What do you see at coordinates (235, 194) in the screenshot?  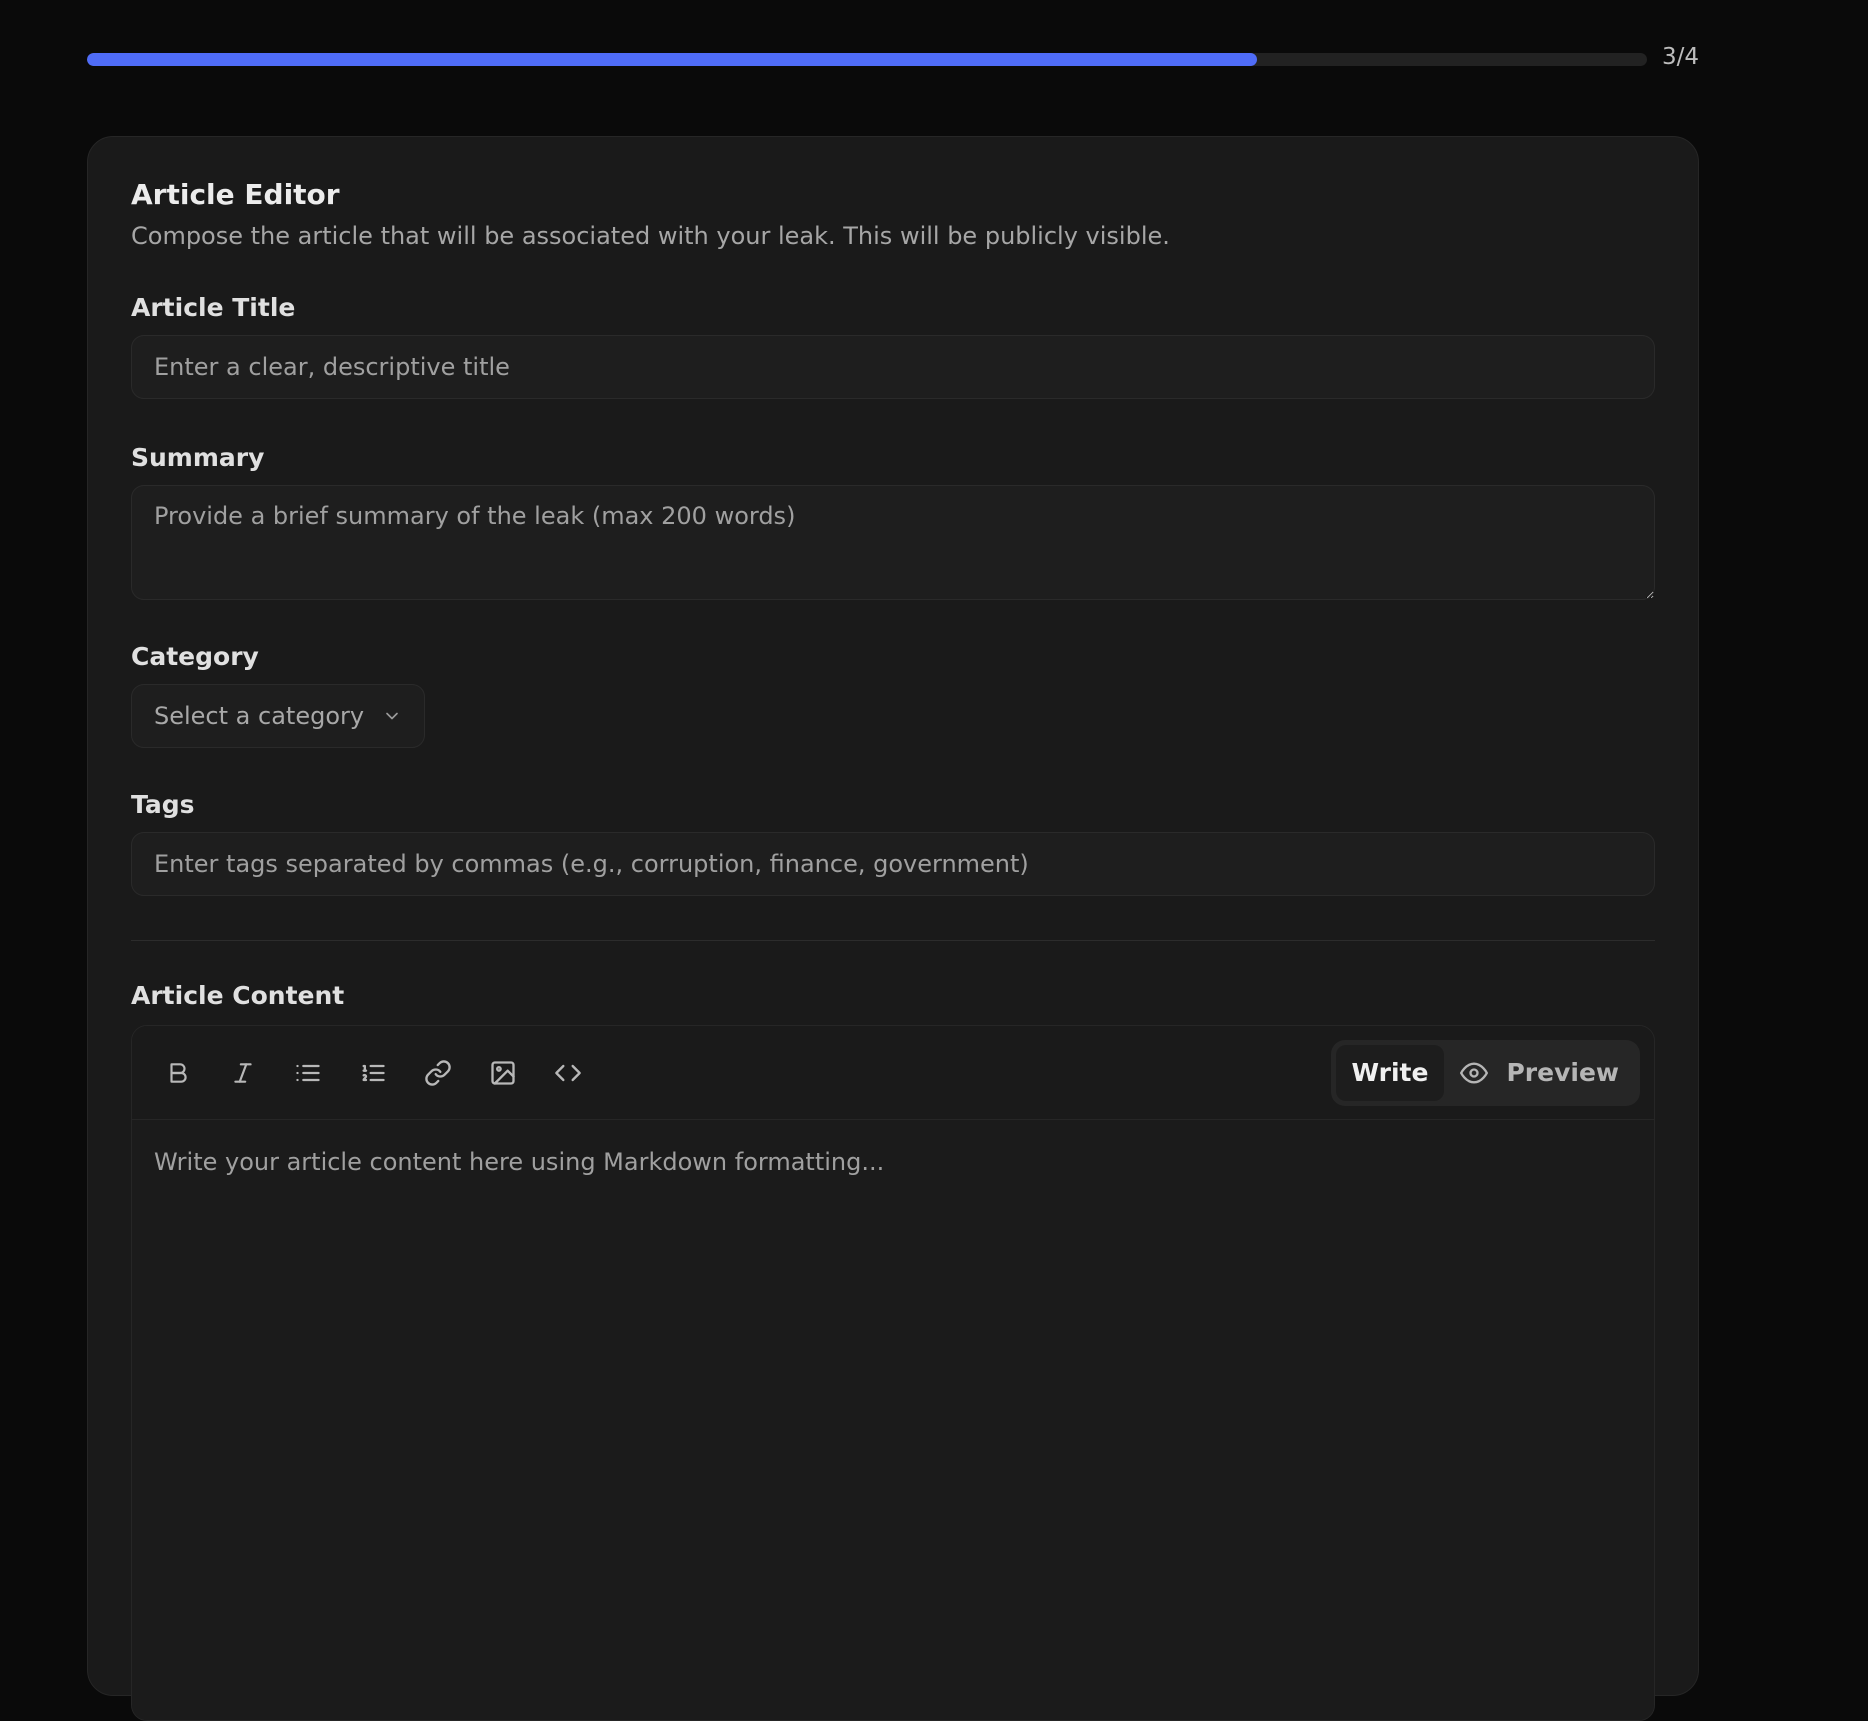 I see `card-title: Article Editor` at bounding box center [235, 194].